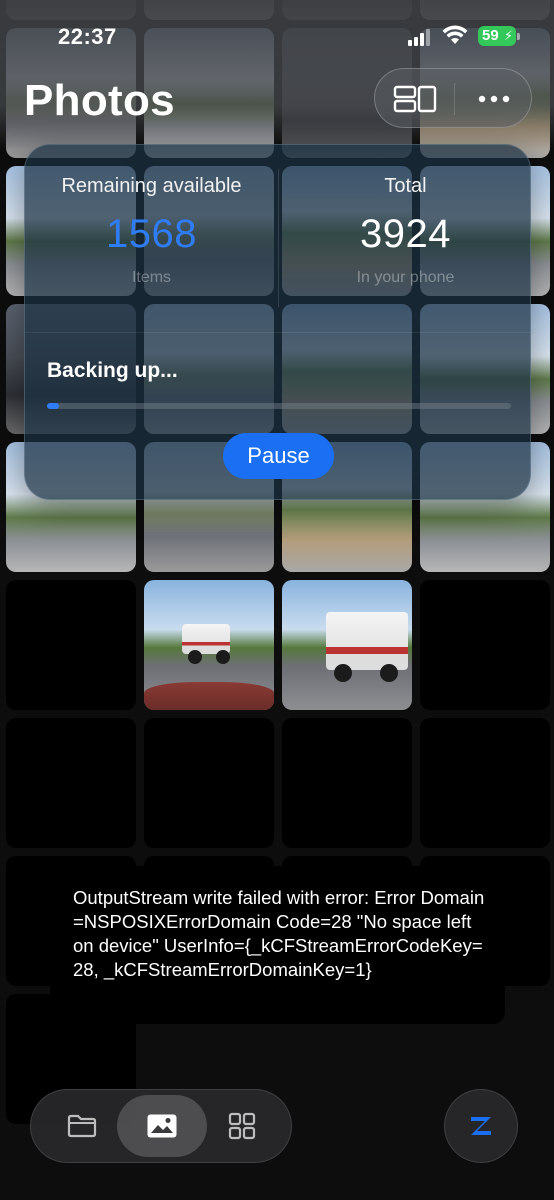 This screenshot has width=554, height=1200. I want to click on more-button, so click(493, 99).